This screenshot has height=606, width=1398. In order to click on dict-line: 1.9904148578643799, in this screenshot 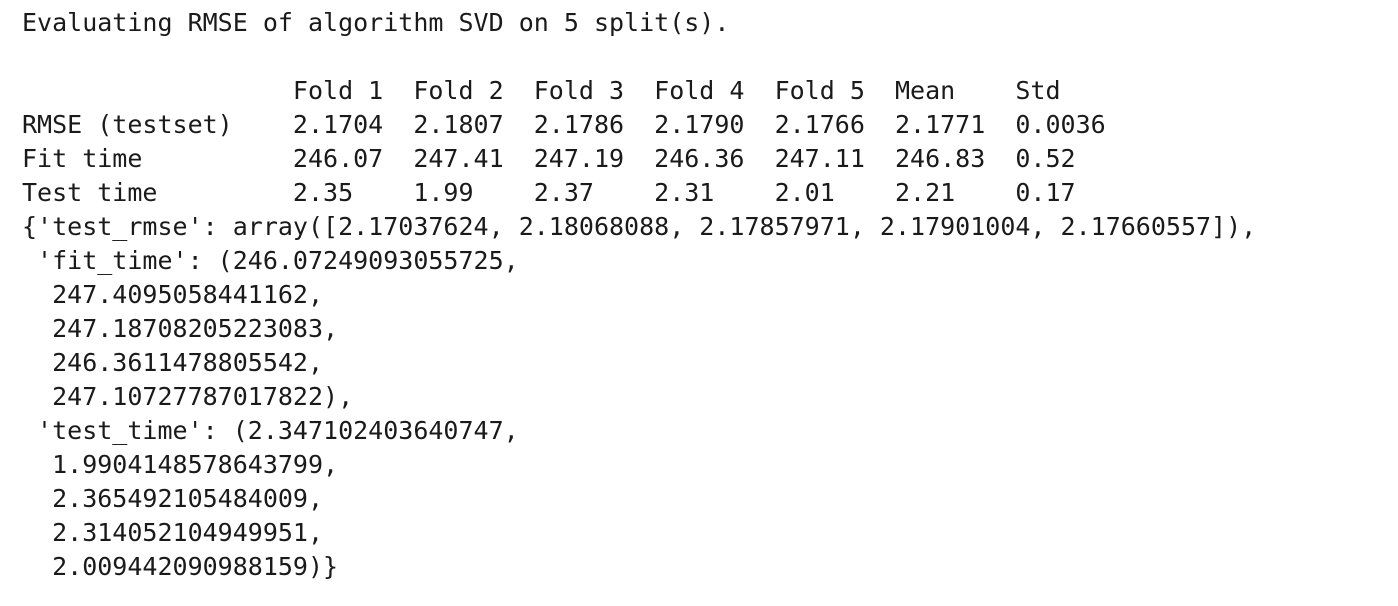, I will do `click(180, 464)`.